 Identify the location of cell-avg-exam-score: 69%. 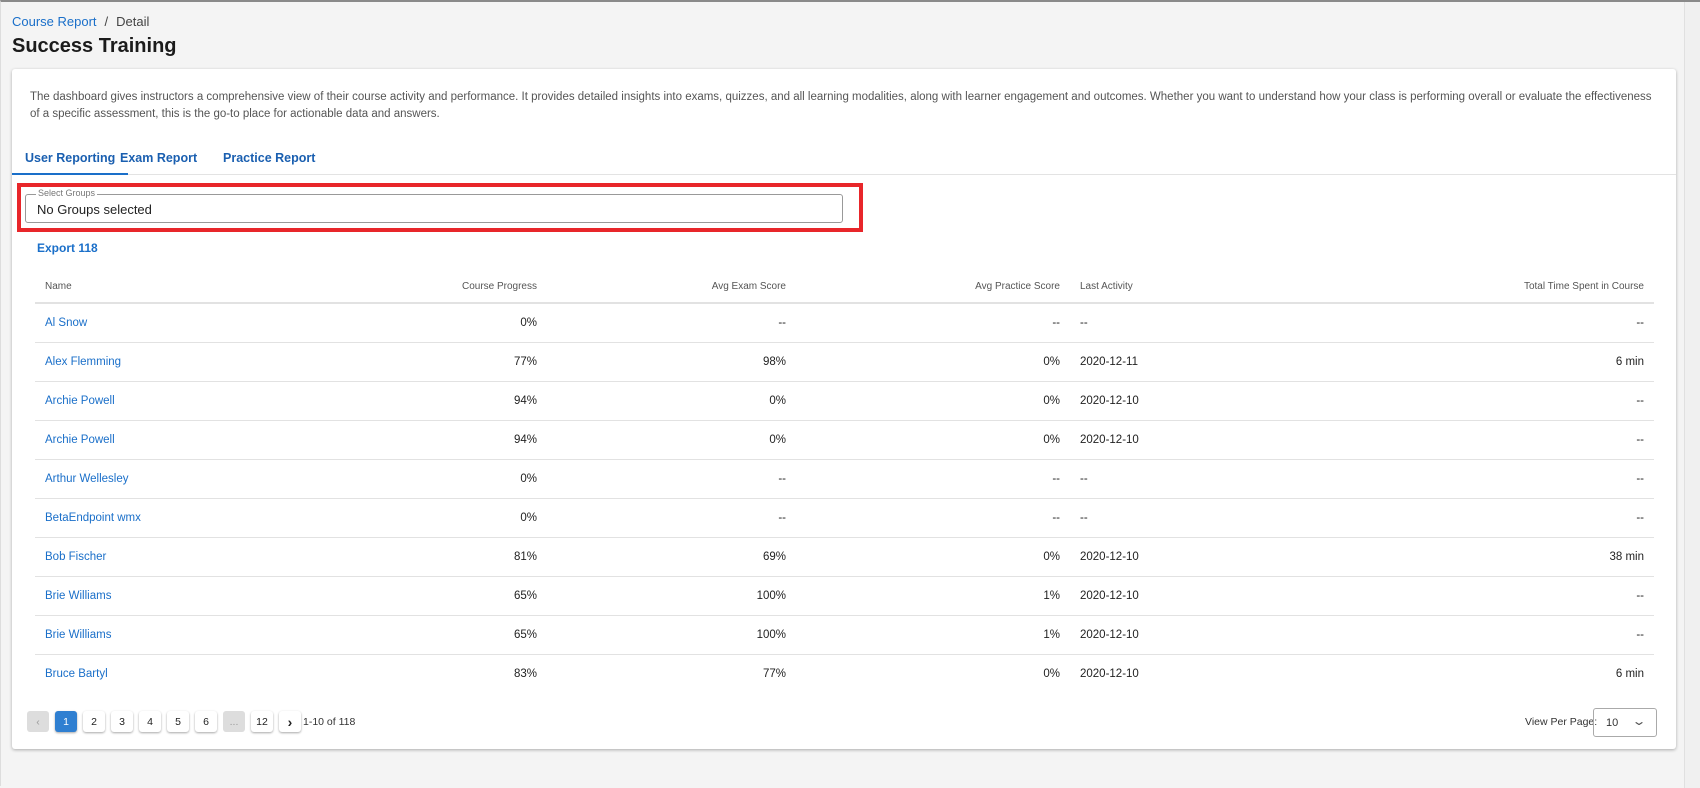
(671, 557).